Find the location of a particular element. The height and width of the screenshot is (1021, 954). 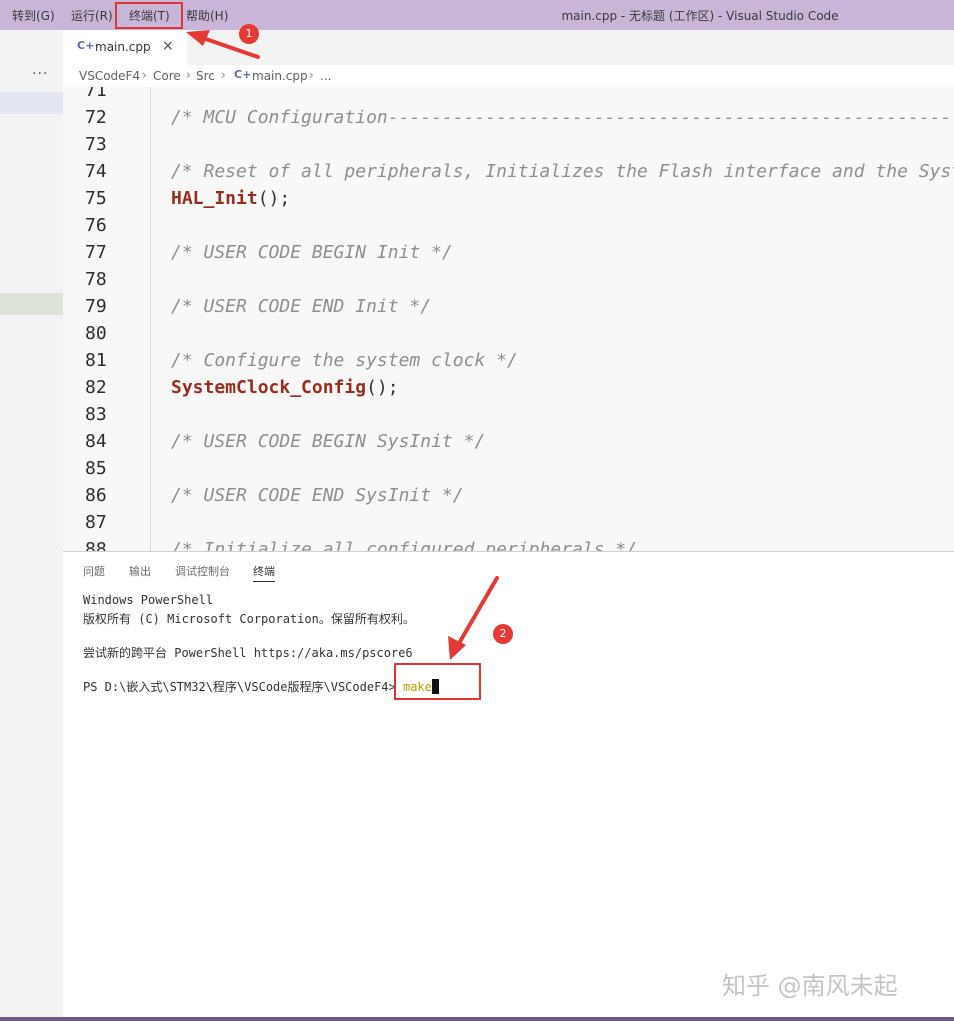

line-number: 75 is located at coordinates (96, 198).